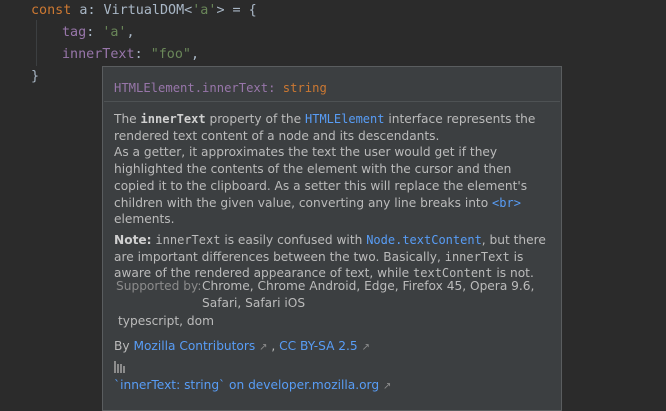 The image size is (666, 411). Describe the element at coordinates (194, 346) in the screenshot. I see `contributors-link: Mozilla Contributors` at that location.